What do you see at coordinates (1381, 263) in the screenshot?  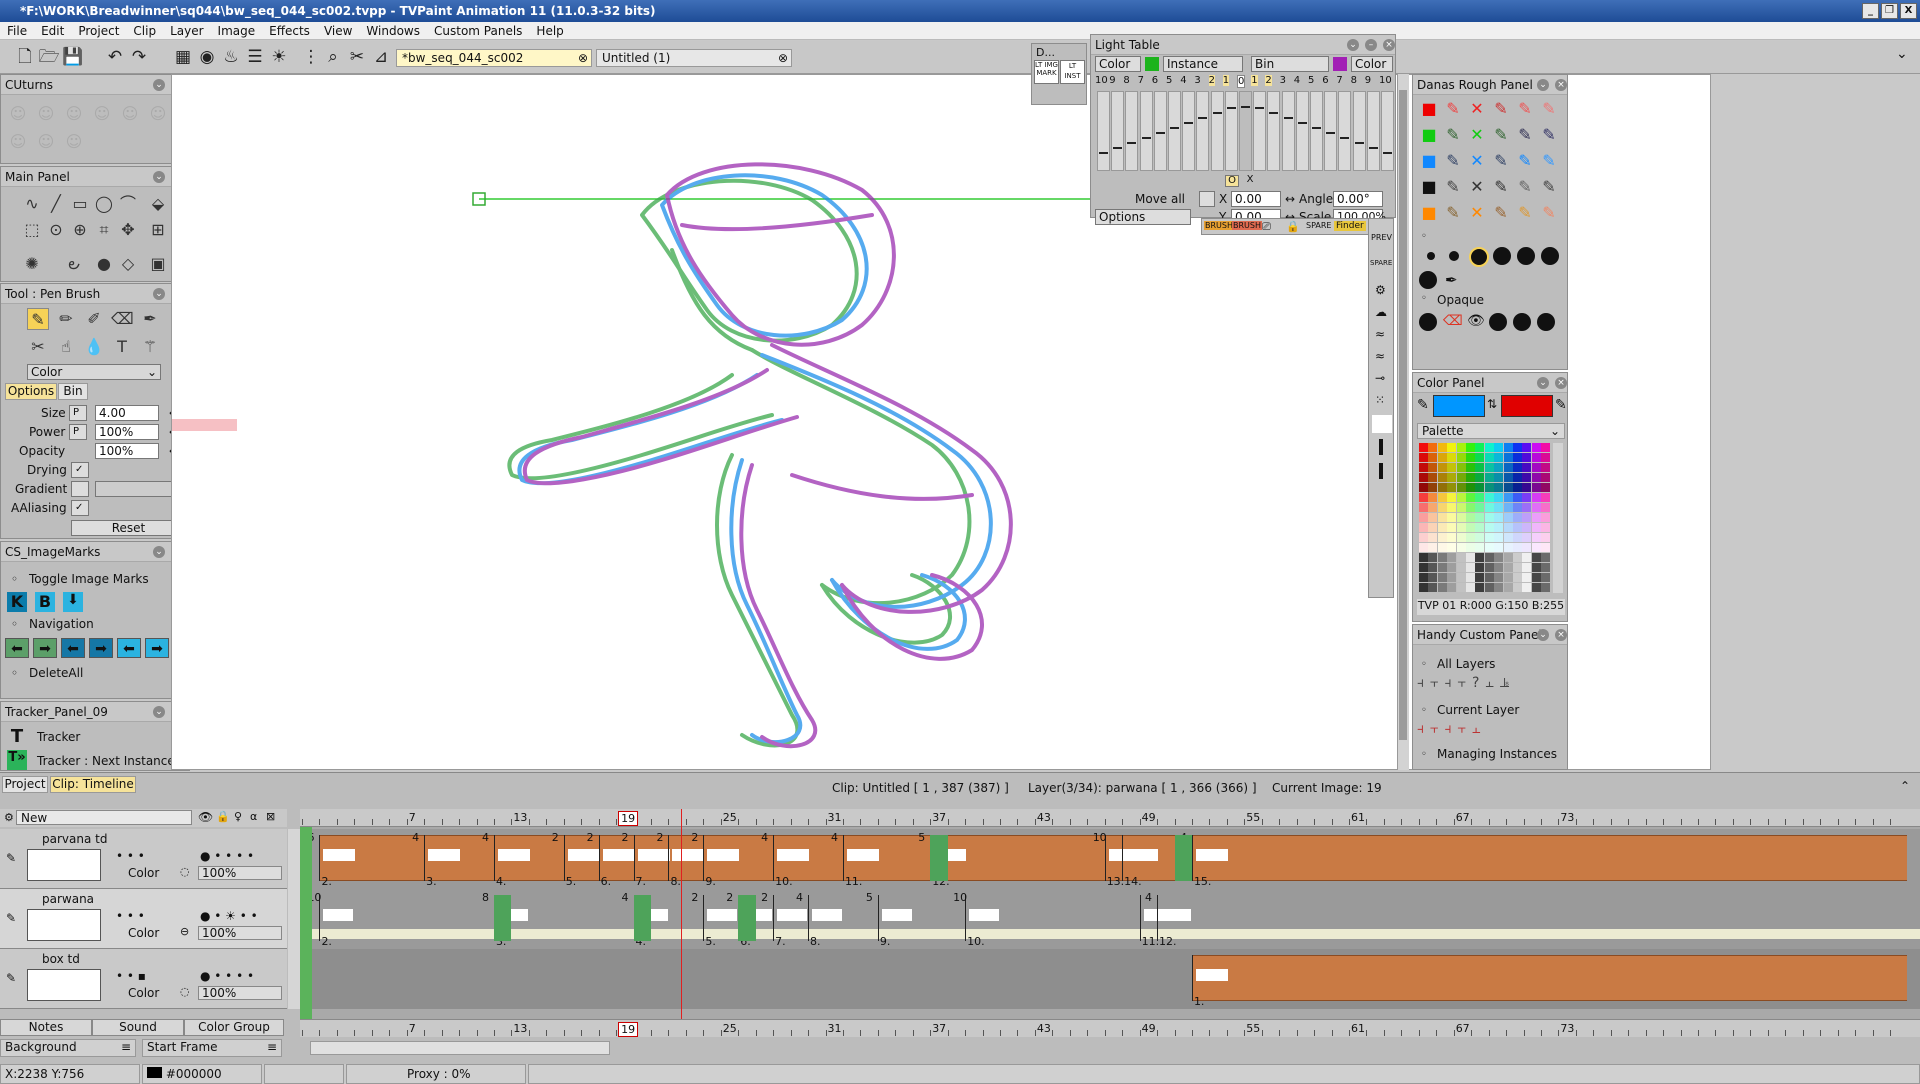 I see `spare-side-button: SPARE` at bounding box center [1381, 263].